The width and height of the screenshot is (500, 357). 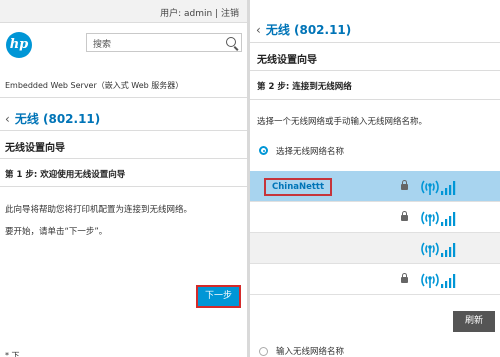 What do you see at coordinates (263, 150) in the screenshot?
I see `radio-select-network` at bounding box center [263, 150].